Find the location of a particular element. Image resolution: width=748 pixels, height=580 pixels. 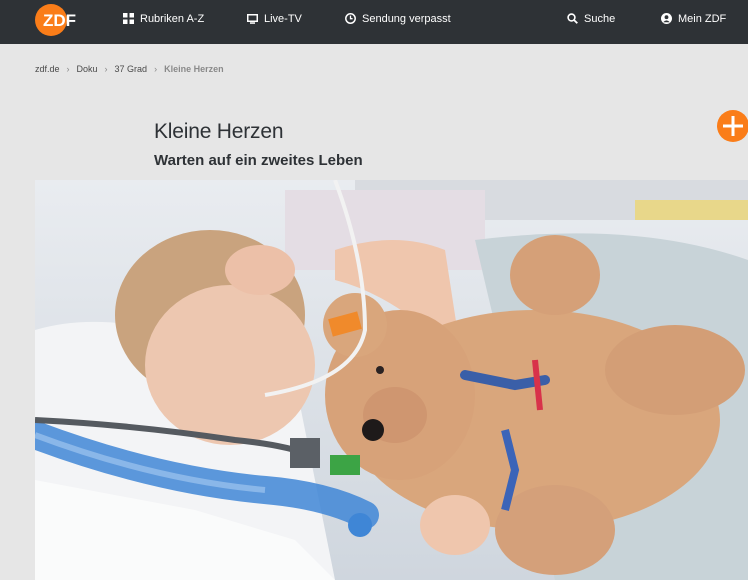

nav-suche-label: Suche is located at coordinates (600, 18).